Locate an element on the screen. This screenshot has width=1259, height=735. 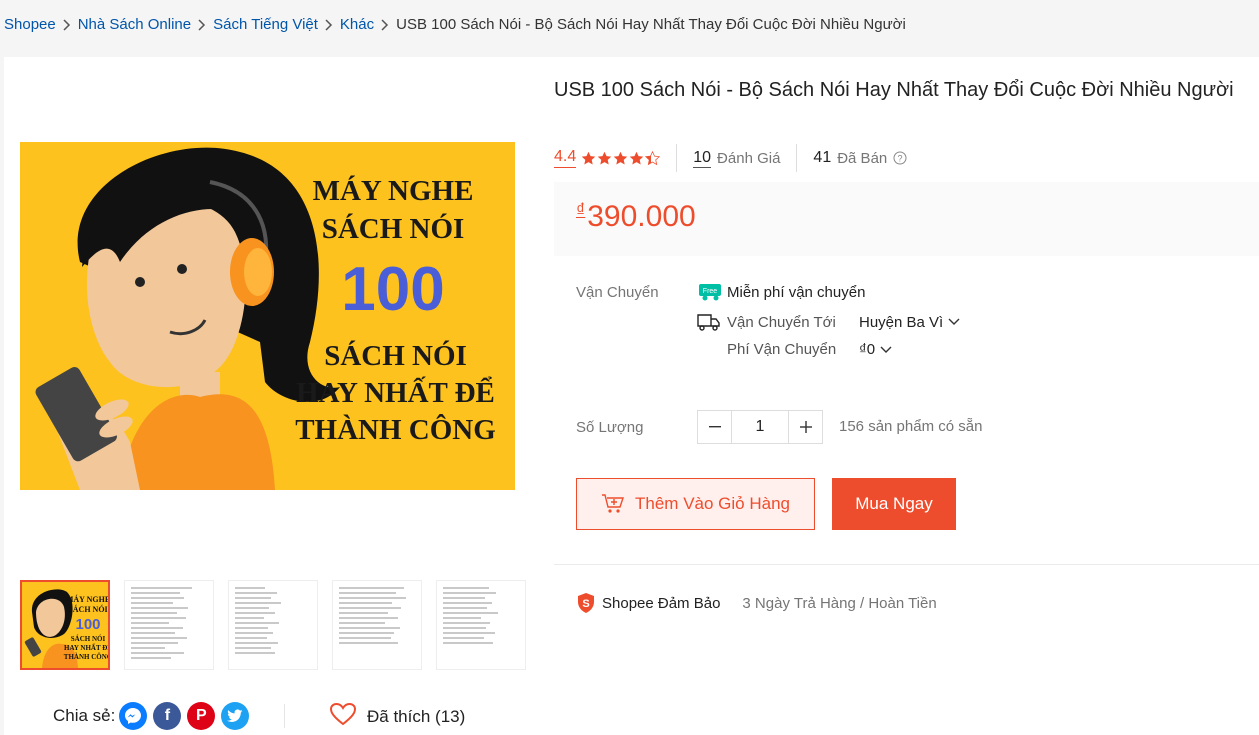
shipping-location-value: Huyện Ba Vì is located at coordinates (901, 322).